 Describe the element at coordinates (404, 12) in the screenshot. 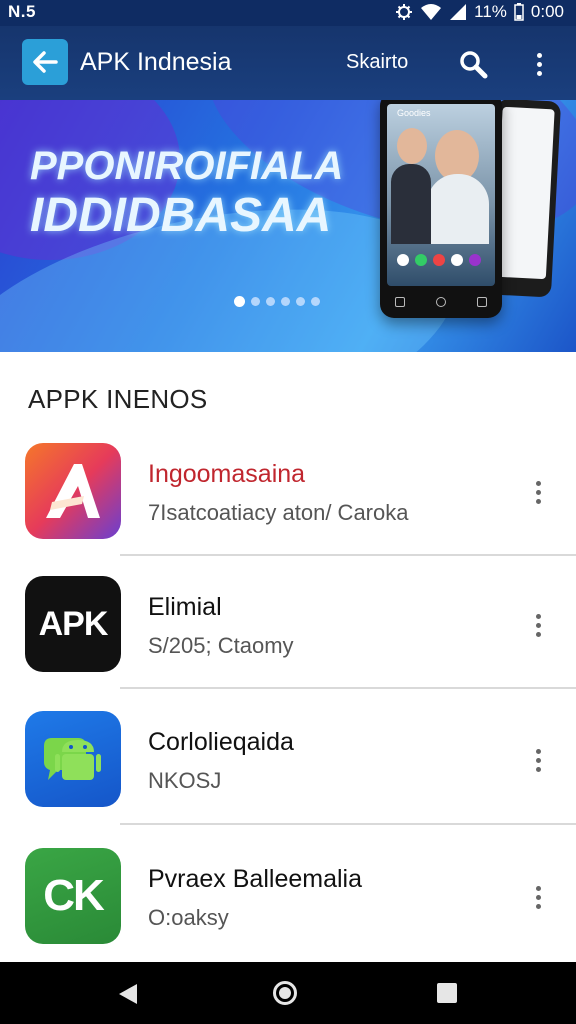

I see `settings-status-icon` at that location.